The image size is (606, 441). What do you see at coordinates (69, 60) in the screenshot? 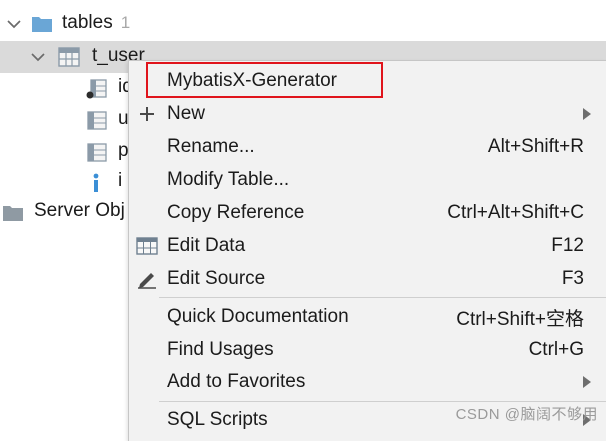
I see `table-icon` at bounding box center [69, 60].